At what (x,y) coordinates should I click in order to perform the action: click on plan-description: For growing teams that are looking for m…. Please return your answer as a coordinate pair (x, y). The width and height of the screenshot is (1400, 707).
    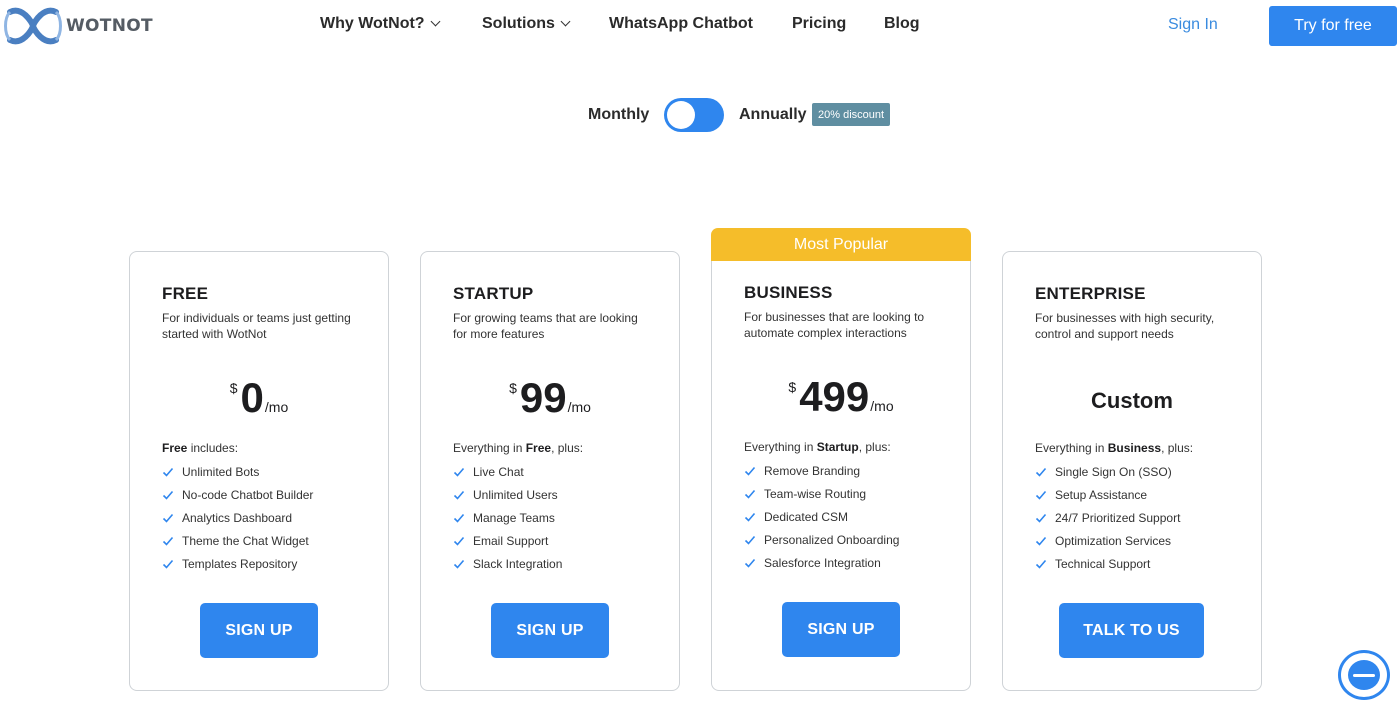
    Looking at the image, I should click on (545, 326).